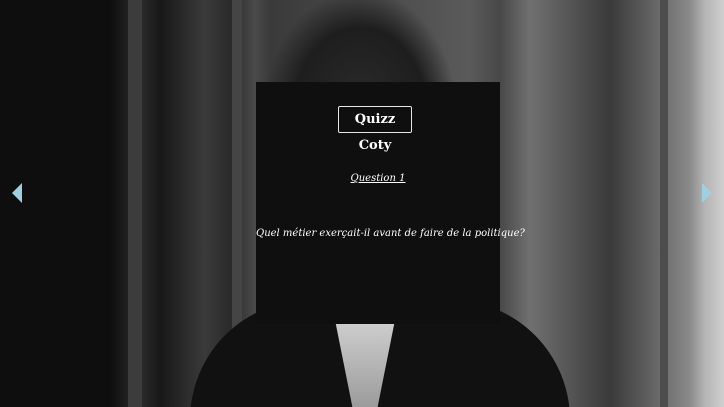 Image resolution: width=724 pixels, height=407 pixels. What do you see at coordinates (378, 178) in the screenshot?
I see `question-number: Question 1` at bounding box center [378, 178].